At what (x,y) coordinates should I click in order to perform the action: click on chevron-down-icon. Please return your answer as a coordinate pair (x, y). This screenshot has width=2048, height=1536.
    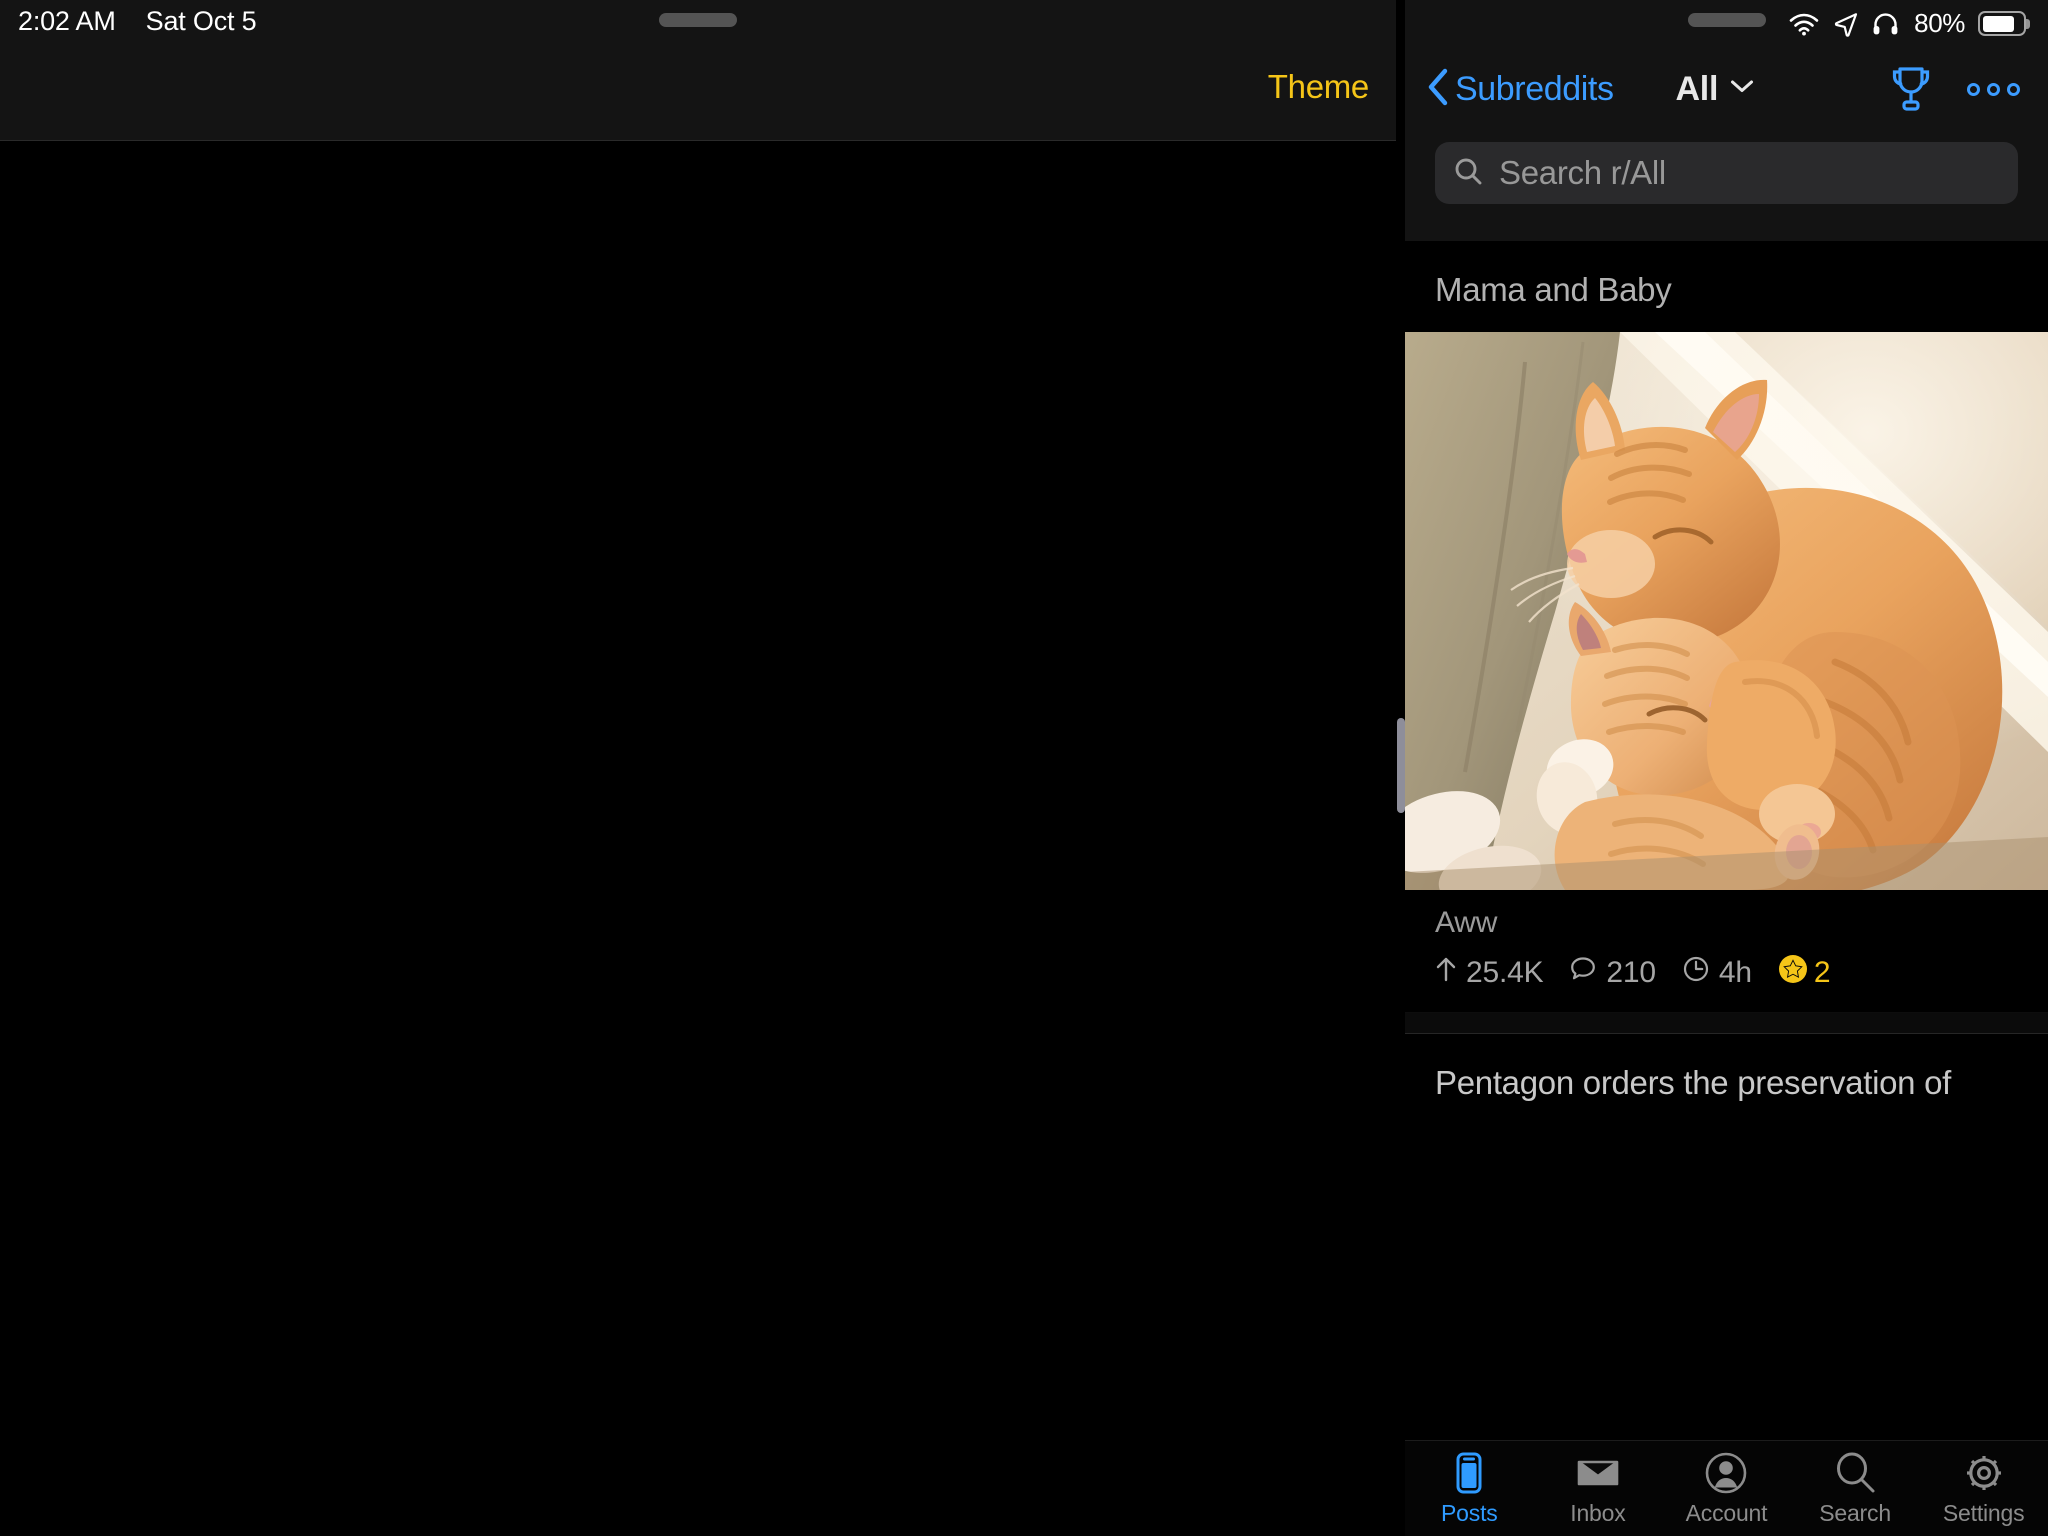
    Looking at the image, I should click on (1742, 89).